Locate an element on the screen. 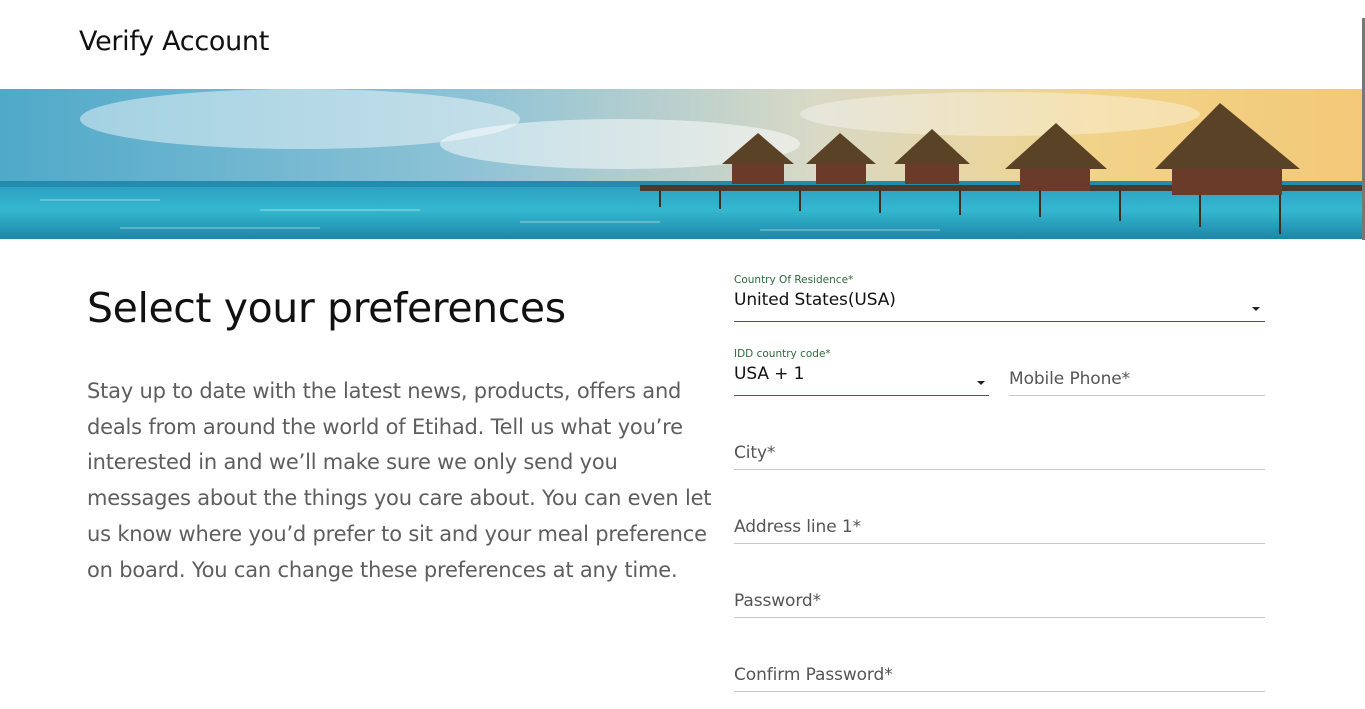  confirm-password-field: Confirm Password* is located at coordinates (999, 678).